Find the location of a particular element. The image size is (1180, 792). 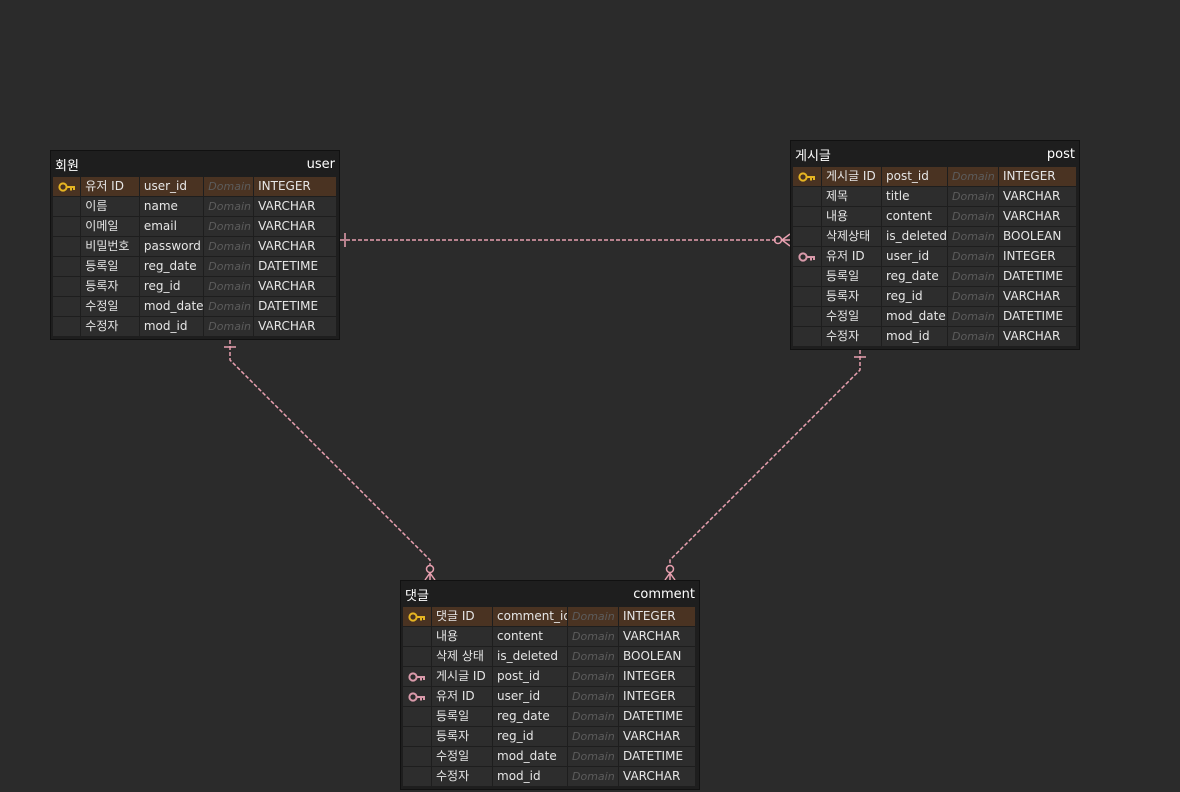

entity-logical-name: 회원 is located at coordinates (67, 166).